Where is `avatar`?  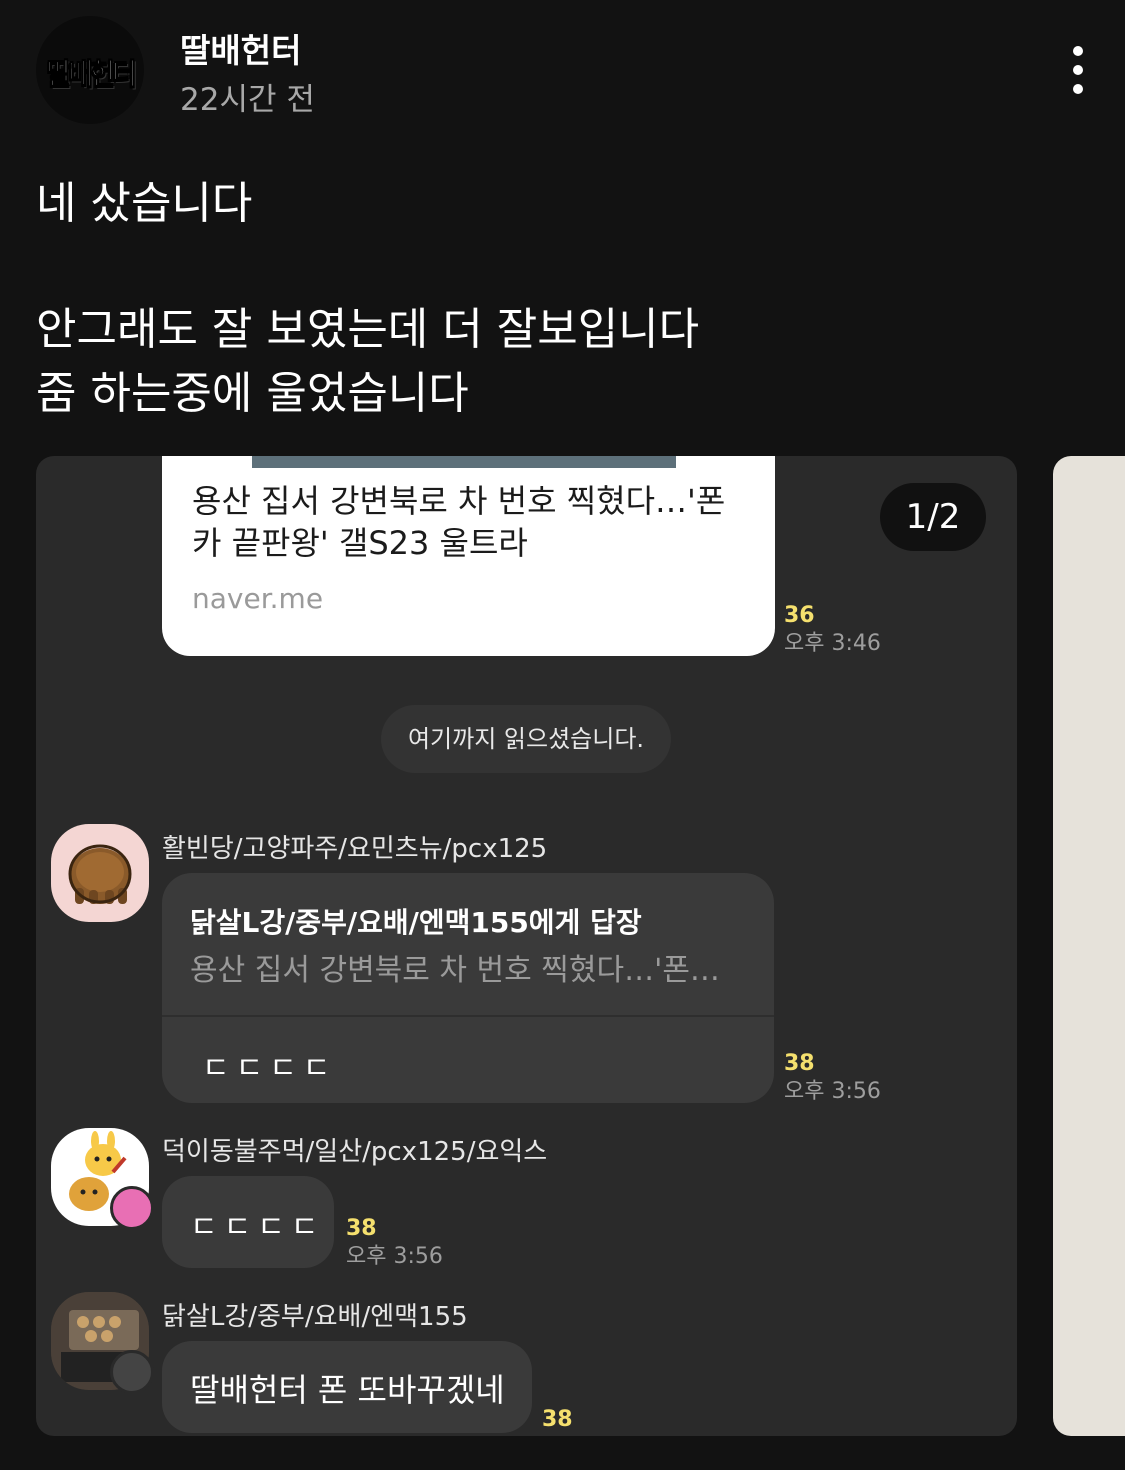
avatar is located at coordinates (100, 873).